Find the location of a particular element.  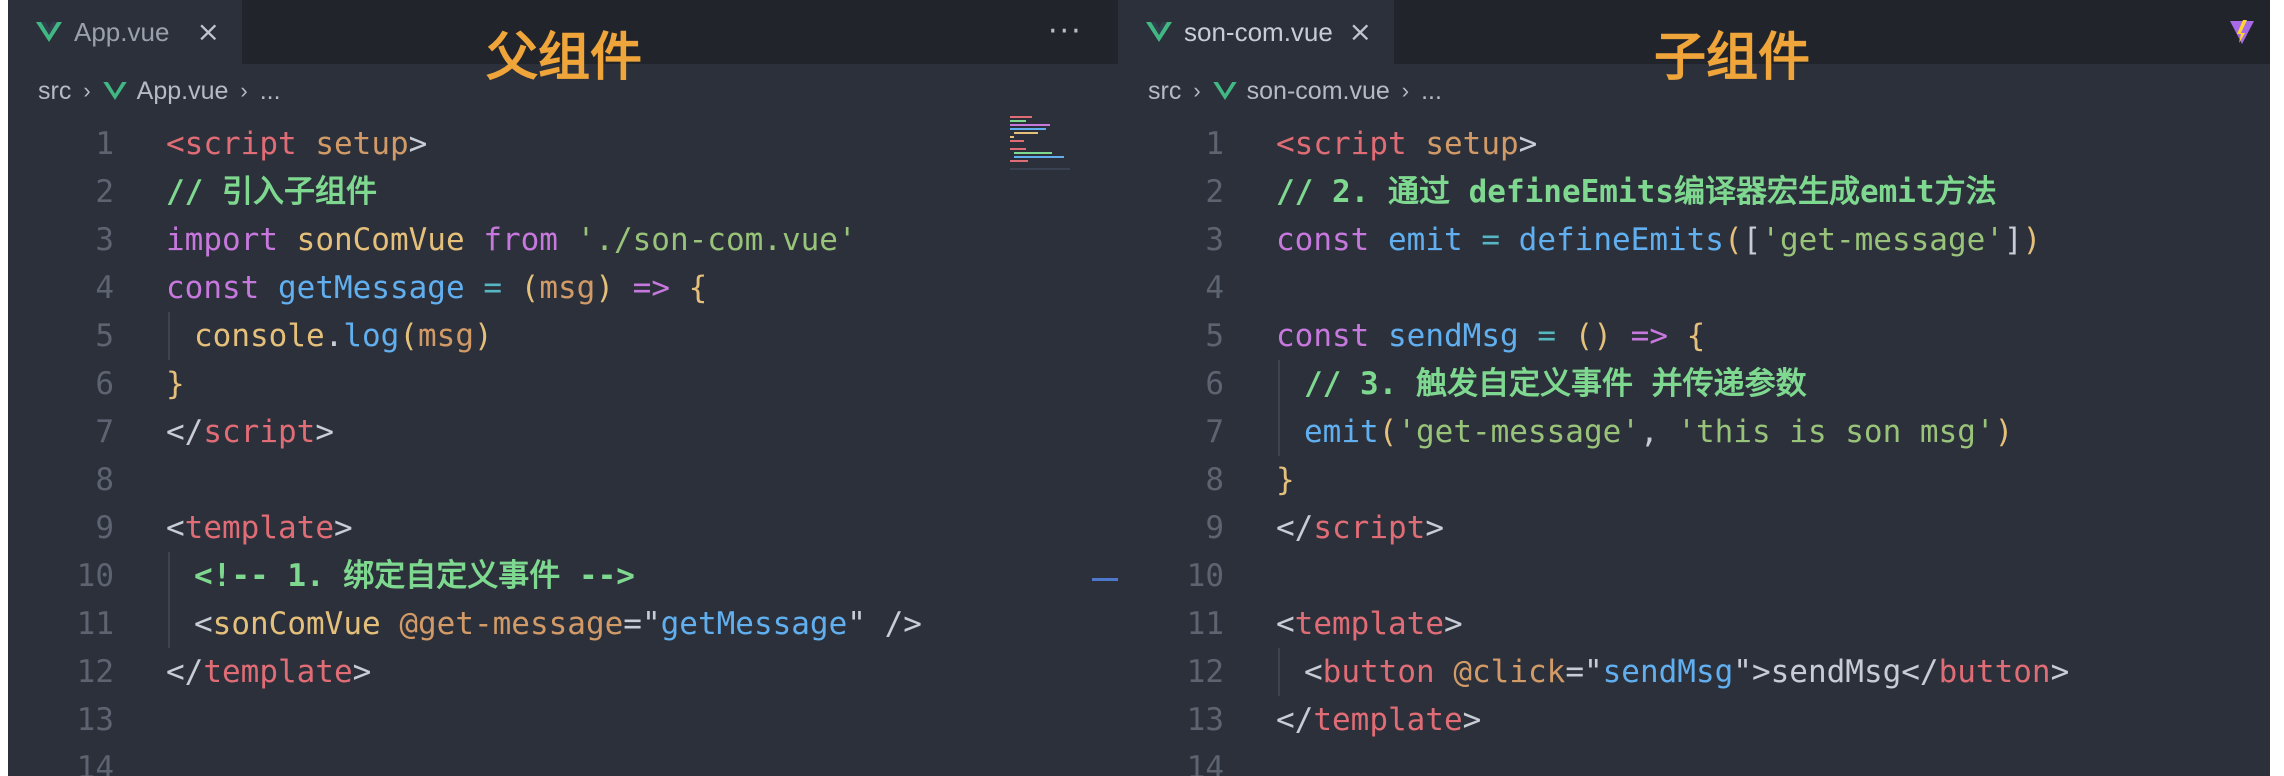

code-line: 6 // 3. 触发自定义事件 并传递参数 is located at coordinates (1694, 384).